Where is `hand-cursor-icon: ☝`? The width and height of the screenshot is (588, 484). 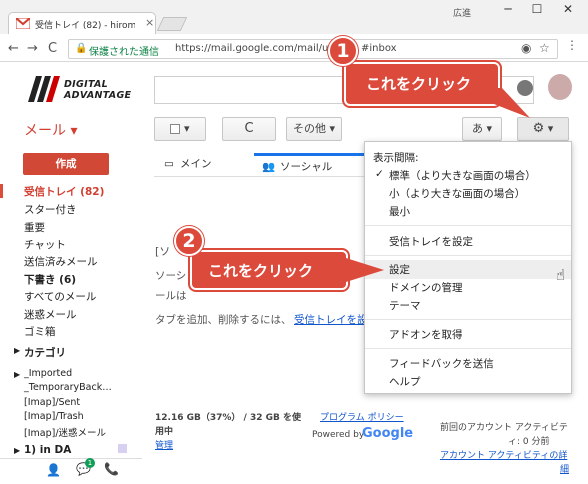
hand-cursor-icon: ☝ is located at coordinates (561, 275).